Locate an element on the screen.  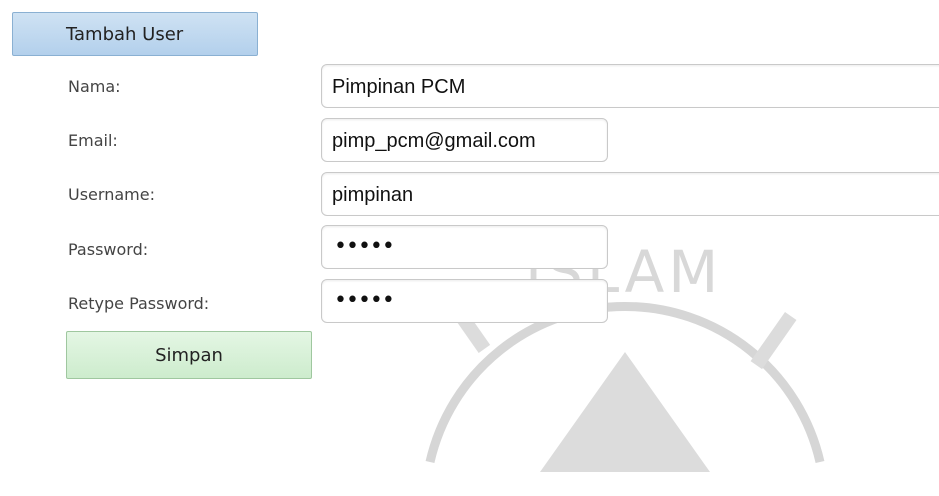
retype-password-field: ••••• is located at coordinates (464, 301).